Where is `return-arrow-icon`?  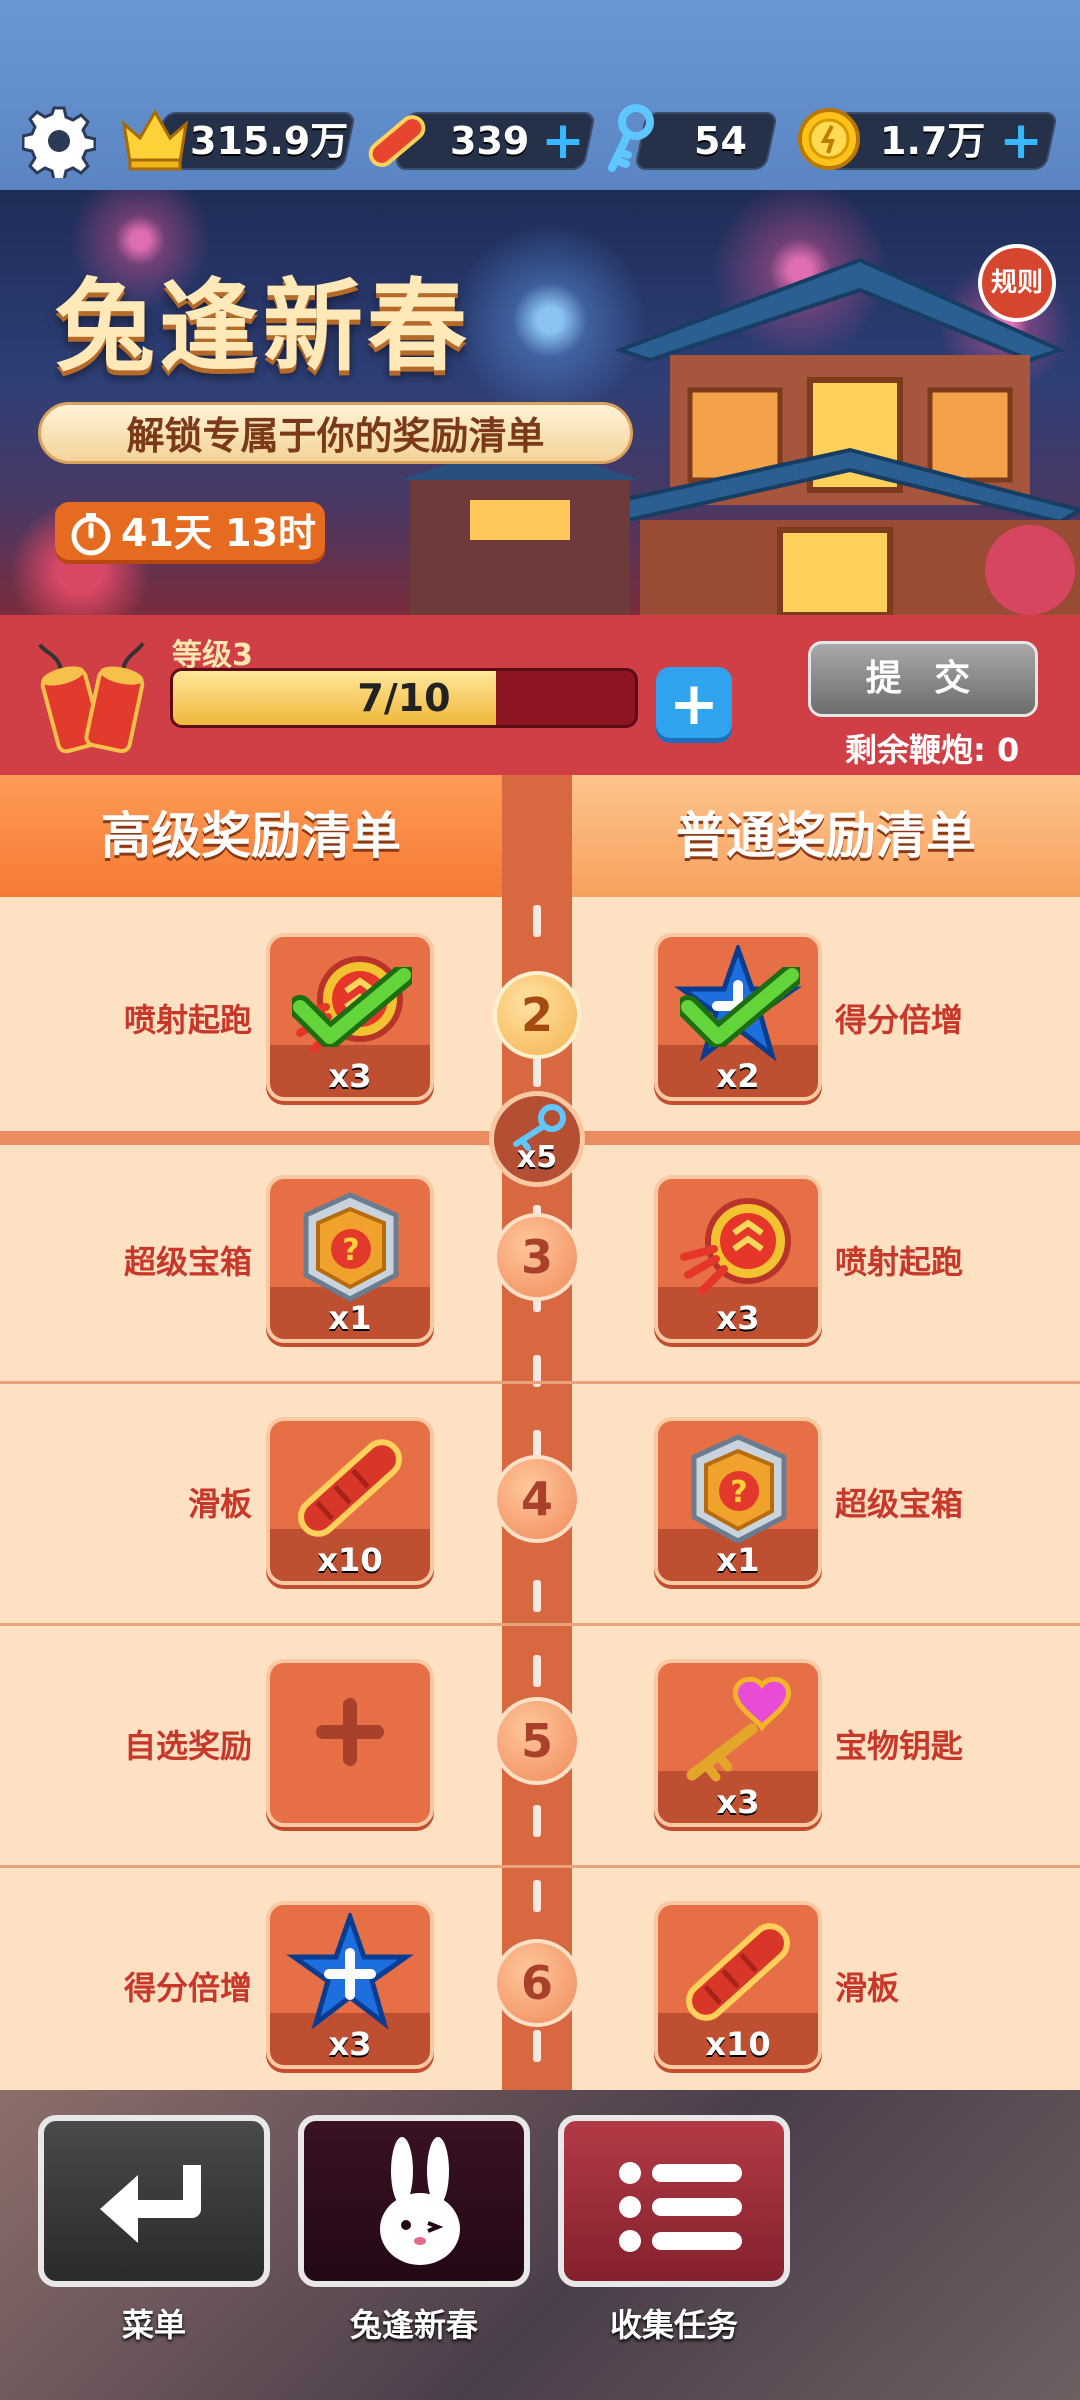
return-arrow-icon is located at coordinates (150, 2204).